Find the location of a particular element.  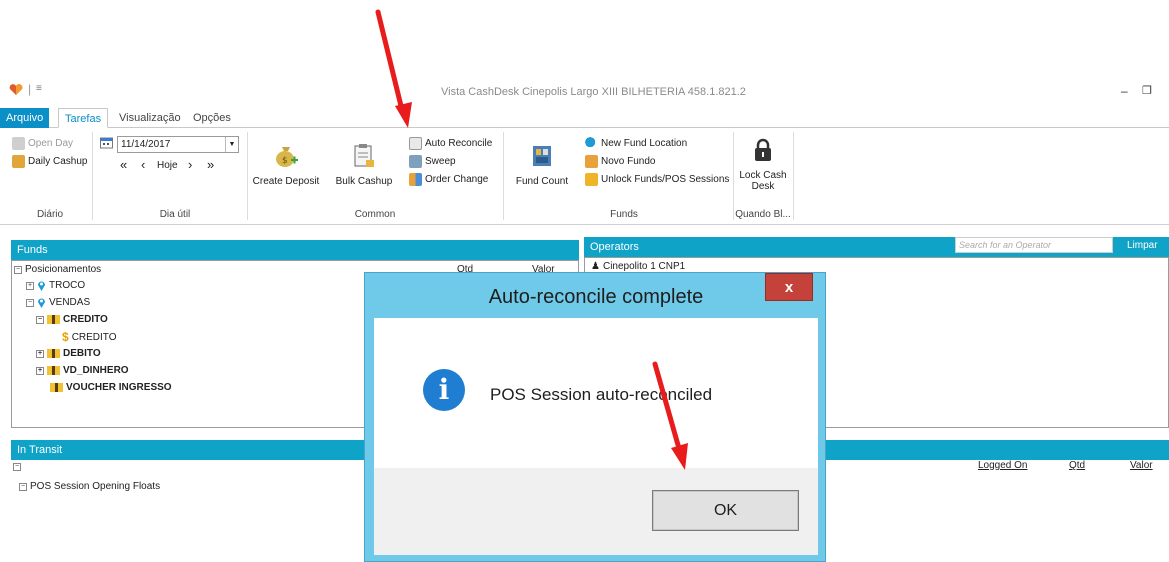

unlock-icon is located at coordinates (591, 179).